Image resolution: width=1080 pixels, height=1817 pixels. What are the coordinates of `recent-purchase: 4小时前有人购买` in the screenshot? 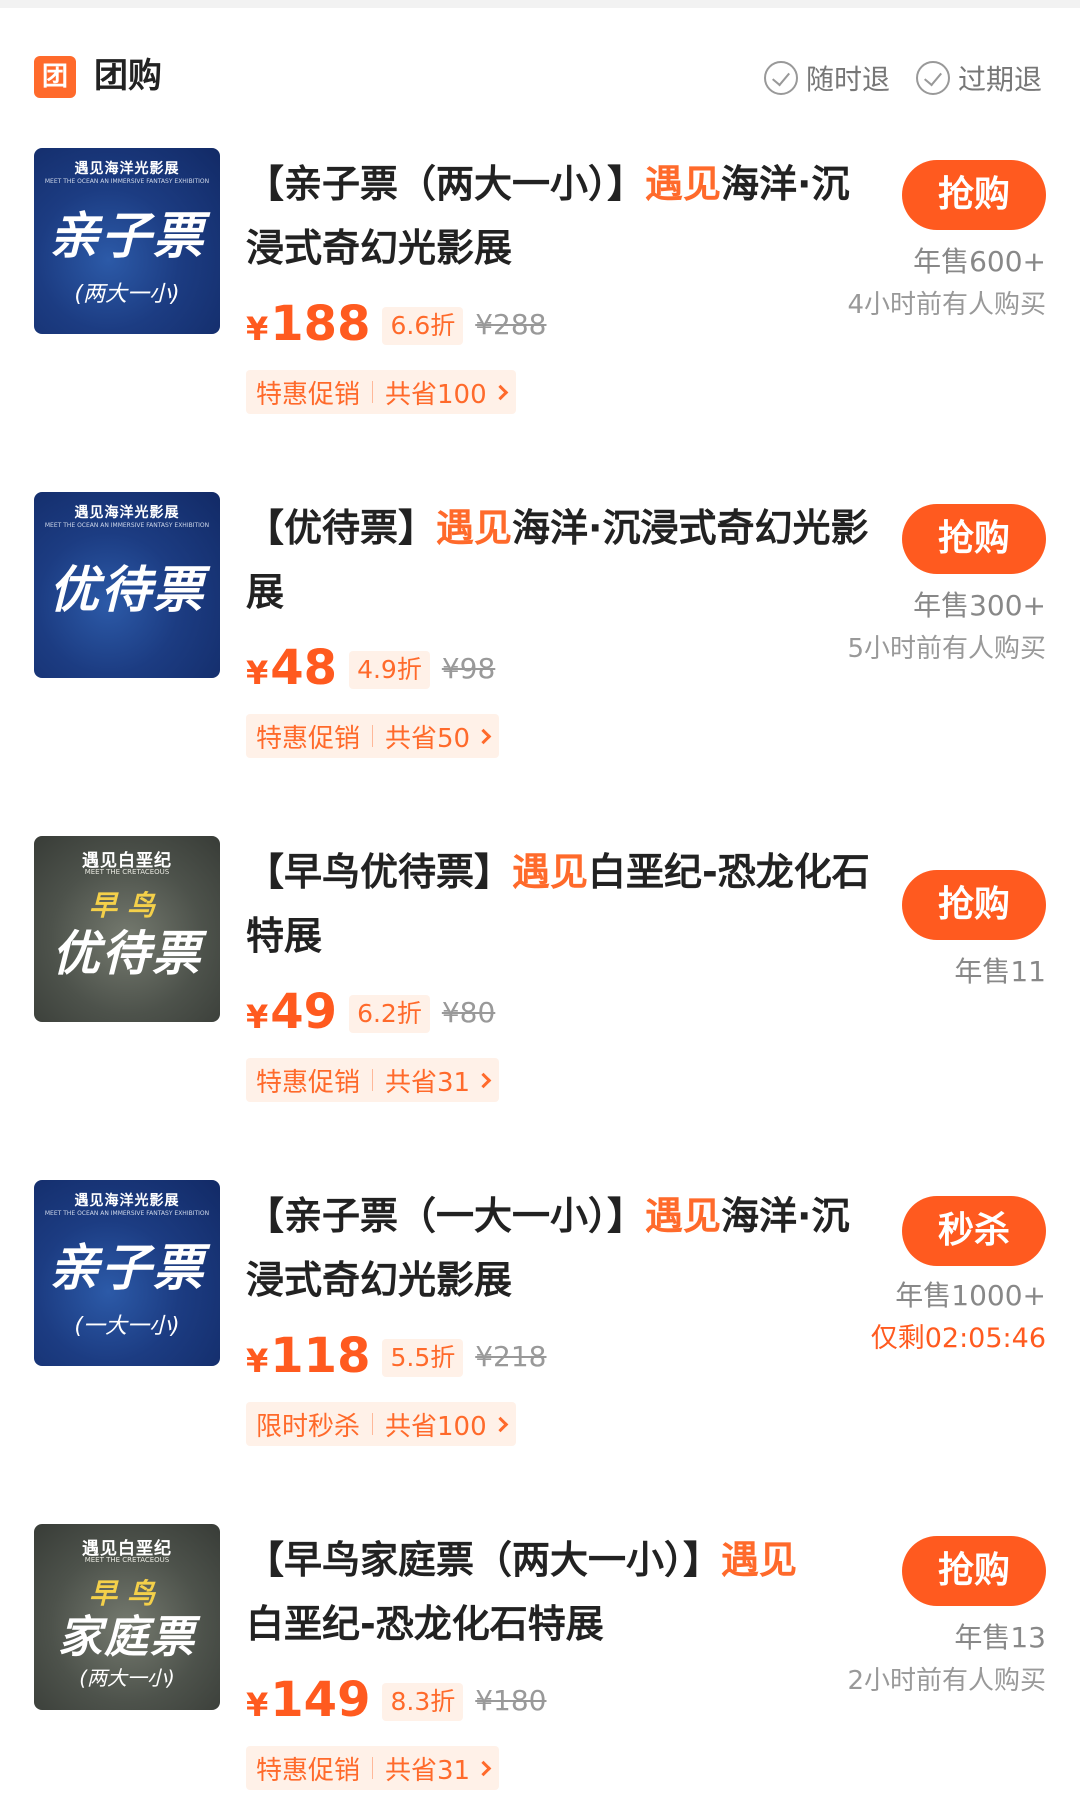 It's located at (946, 305).